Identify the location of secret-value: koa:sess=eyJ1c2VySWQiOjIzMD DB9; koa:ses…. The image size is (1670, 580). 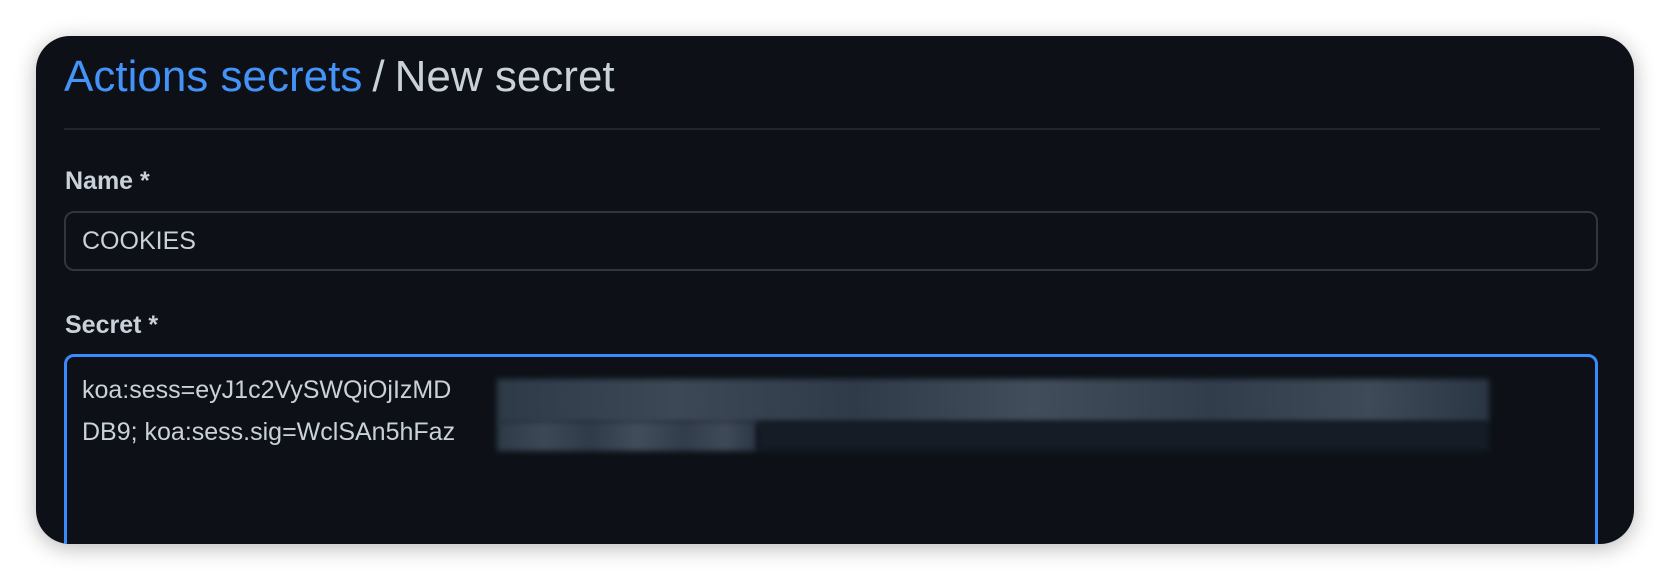
(268, 411).